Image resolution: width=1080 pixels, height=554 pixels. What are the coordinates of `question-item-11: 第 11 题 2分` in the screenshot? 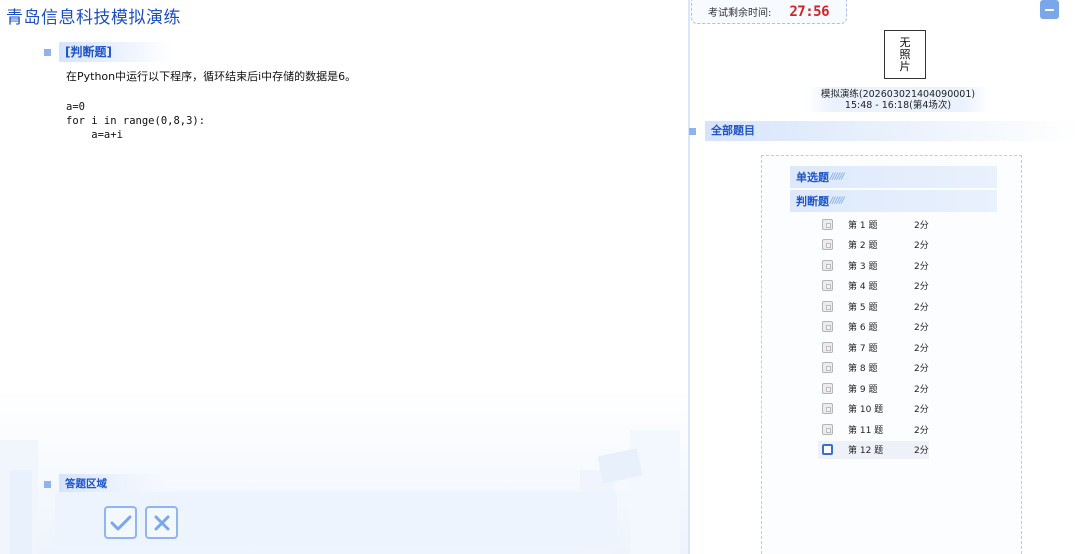 It's located at (873, 429).